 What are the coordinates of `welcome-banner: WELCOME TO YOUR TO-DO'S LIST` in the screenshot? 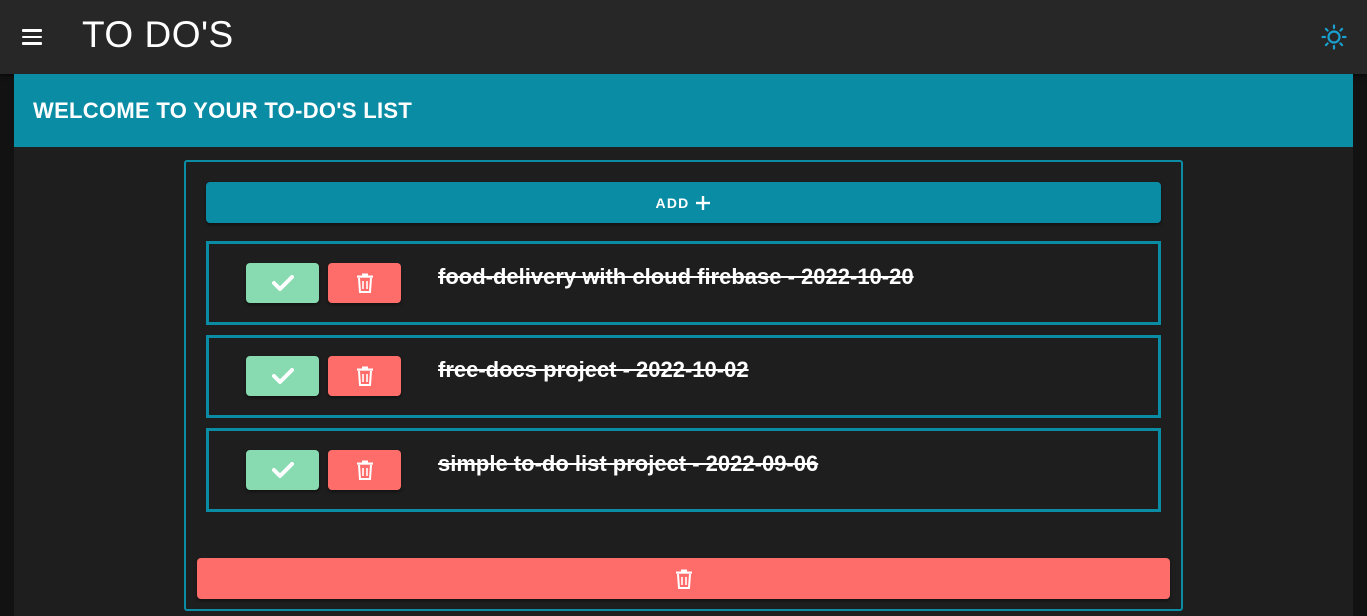 It's located at (683, 110).